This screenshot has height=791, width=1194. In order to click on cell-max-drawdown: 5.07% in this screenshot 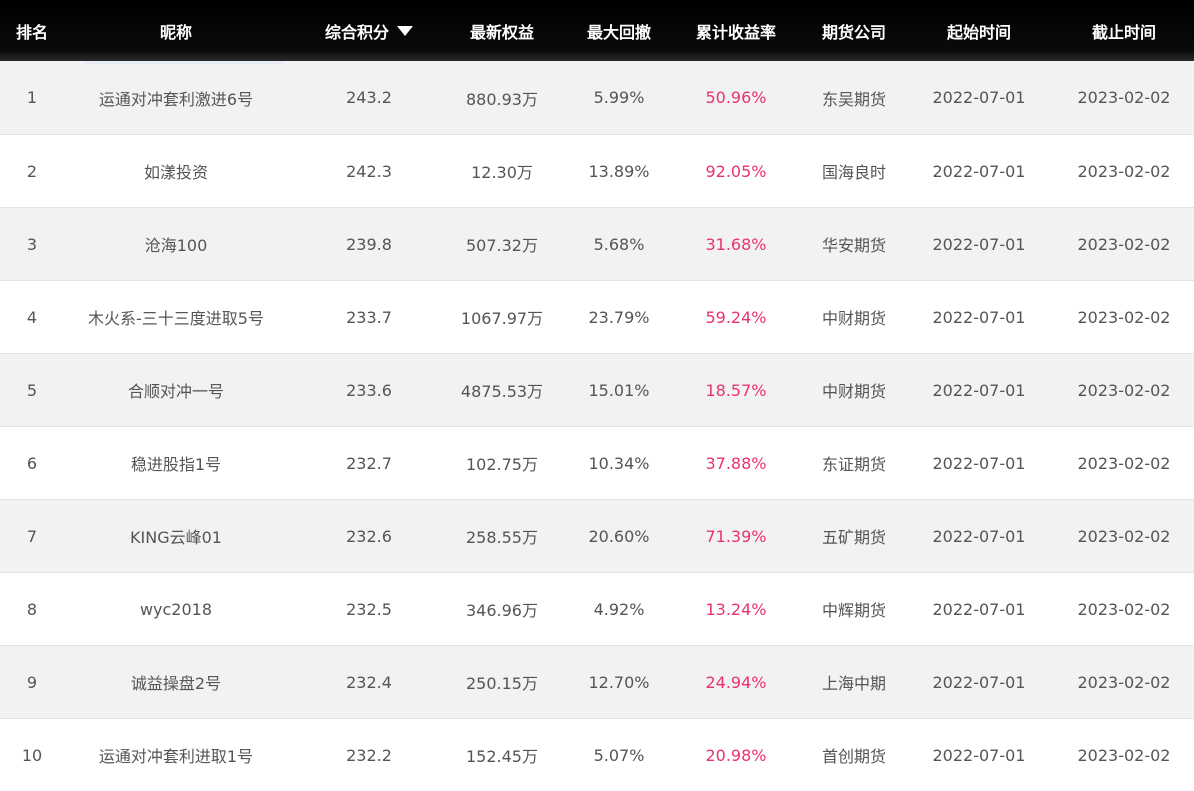, I will do `click(619, 755)`.